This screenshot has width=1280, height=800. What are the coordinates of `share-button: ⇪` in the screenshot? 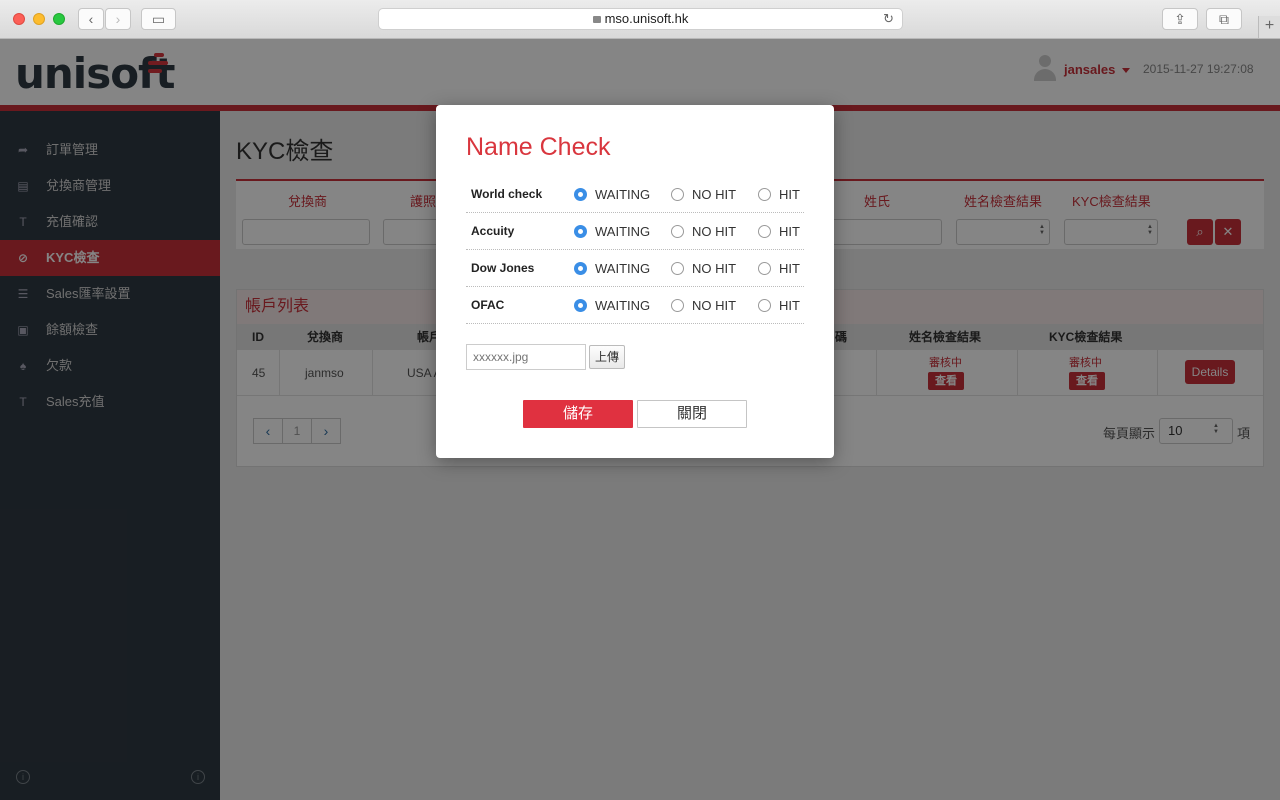 It's located at (1180, 19).